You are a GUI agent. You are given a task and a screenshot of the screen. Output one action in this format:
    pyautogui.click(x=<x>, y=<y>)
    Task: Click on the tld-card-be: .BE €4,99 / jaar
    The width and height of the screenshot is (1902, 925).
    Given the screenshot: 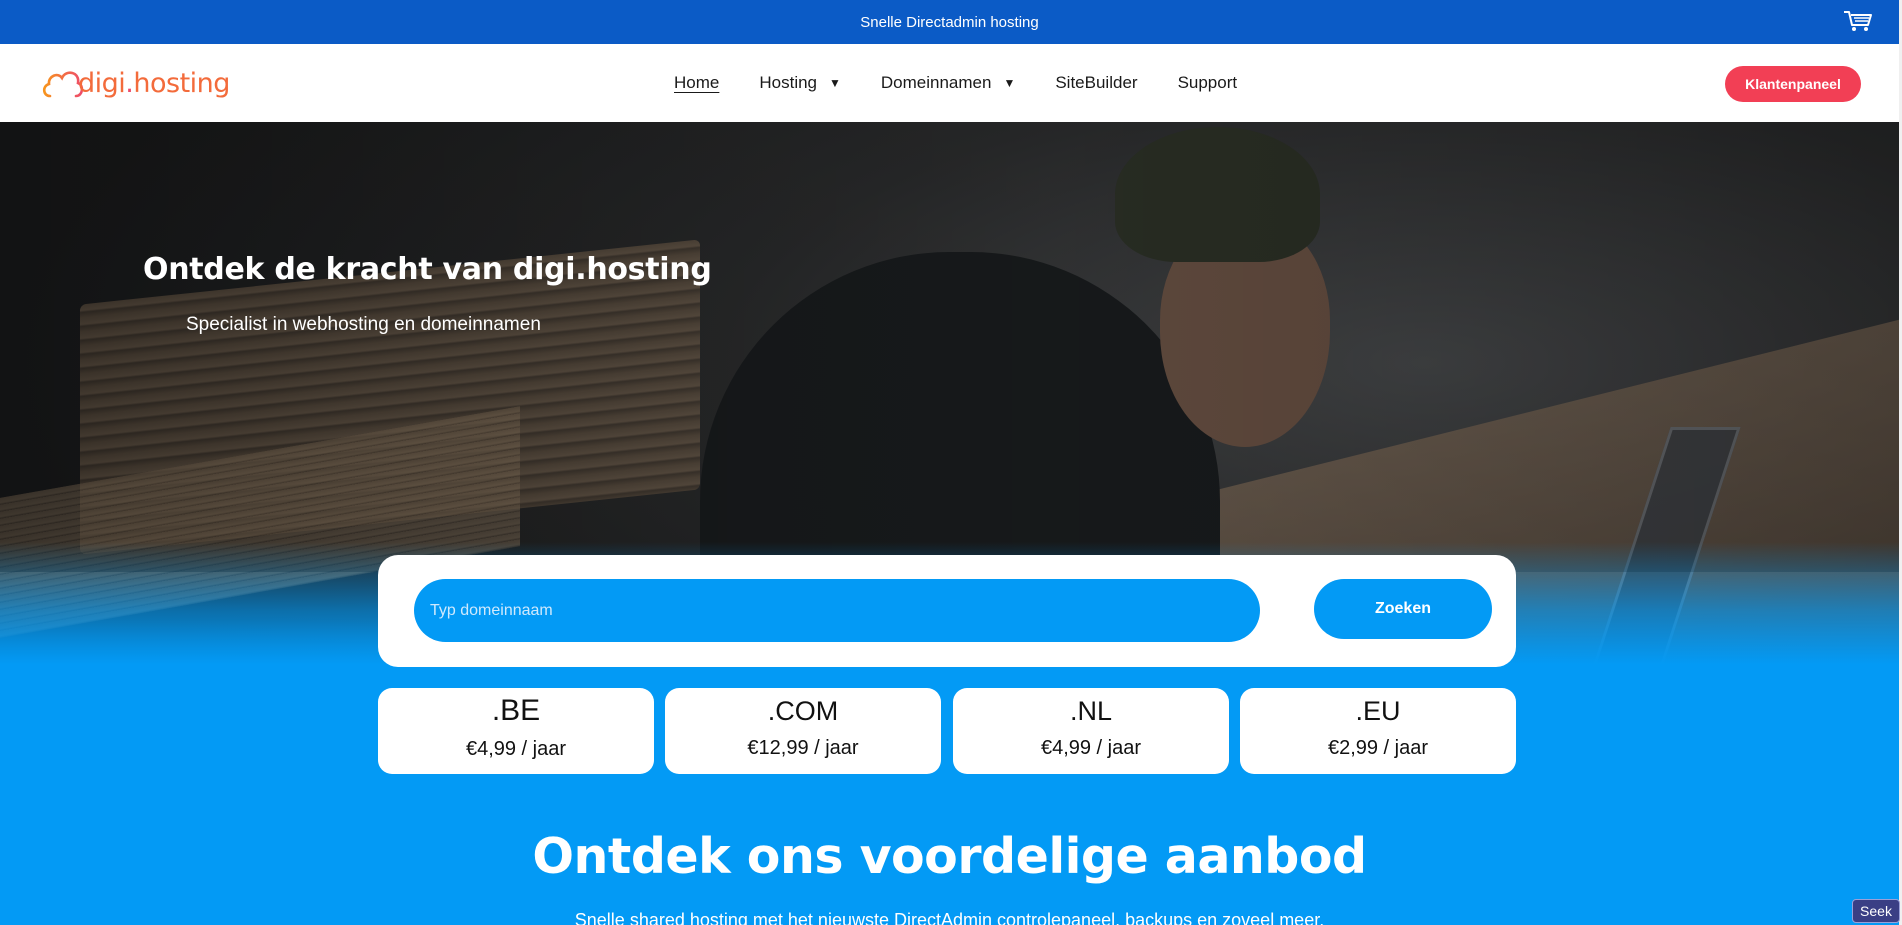 What is the action you would take?
    pyautogui.click(x=516, y=731)
    